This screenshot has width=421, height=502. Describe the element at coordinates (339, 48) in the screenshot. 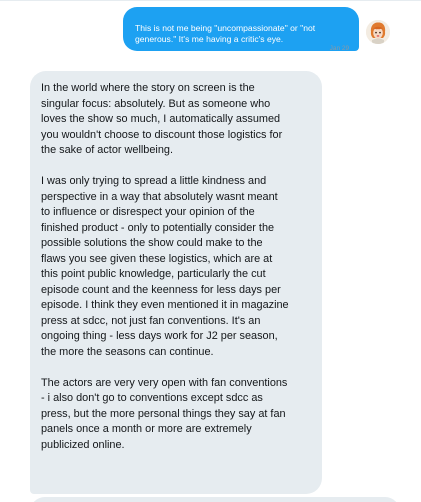

I see `message-date: Jan 29` at that location.